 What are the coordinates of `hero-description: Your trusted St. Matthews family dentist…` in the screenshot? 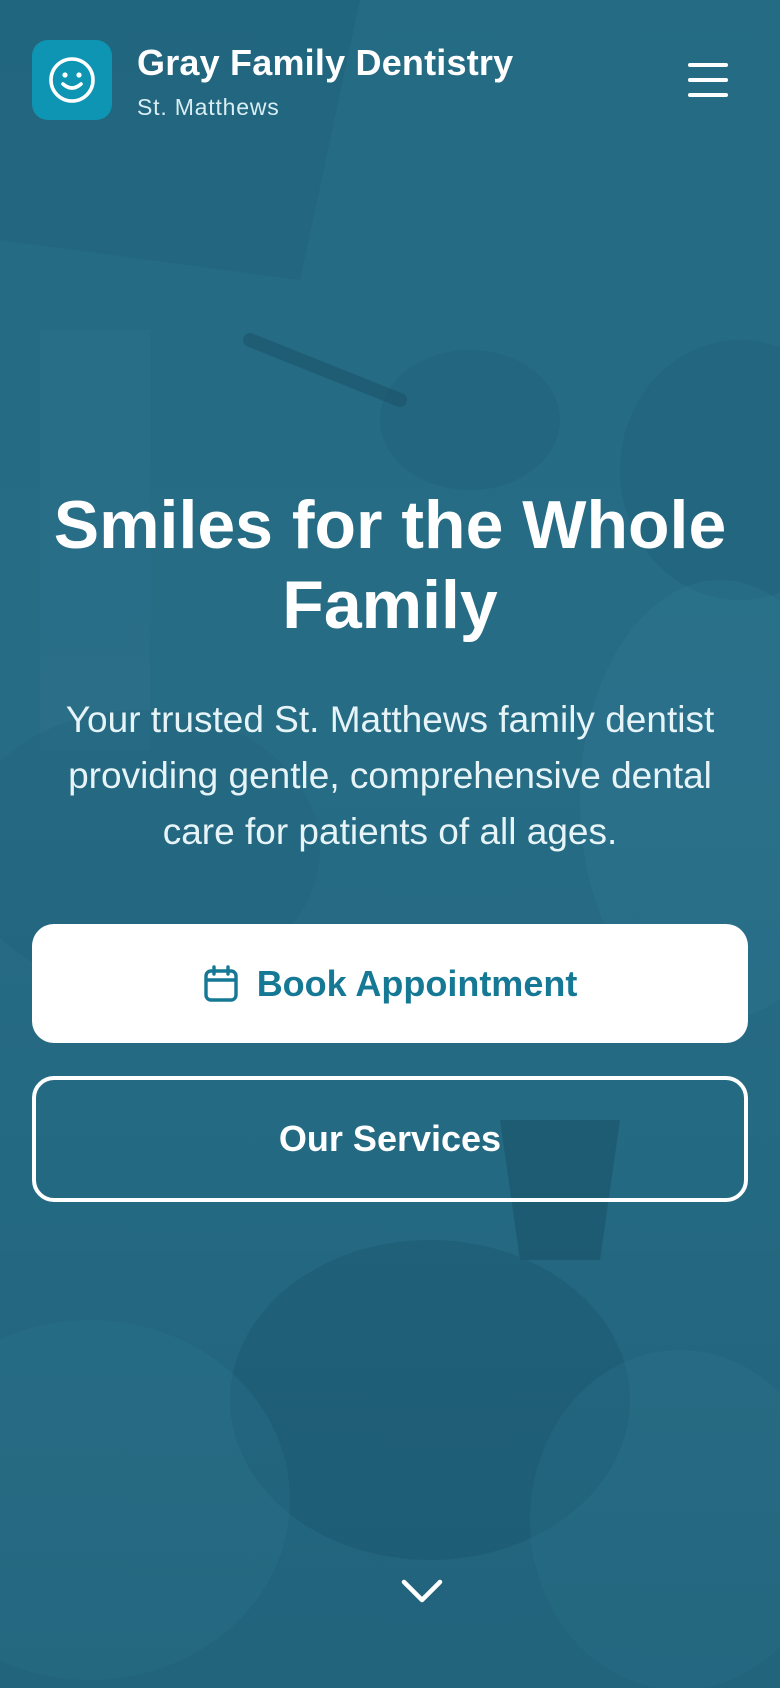 It's located at (390, 775).